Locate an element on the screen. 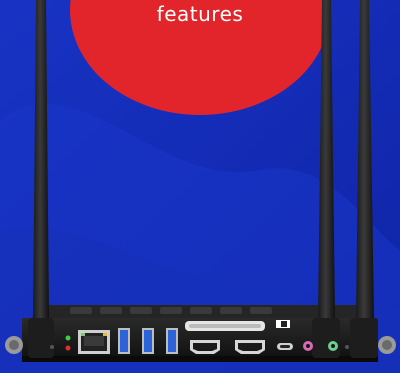 The width and height of the screenshot is (400, 373). status-led-icon is located at coordinates (68, 348).